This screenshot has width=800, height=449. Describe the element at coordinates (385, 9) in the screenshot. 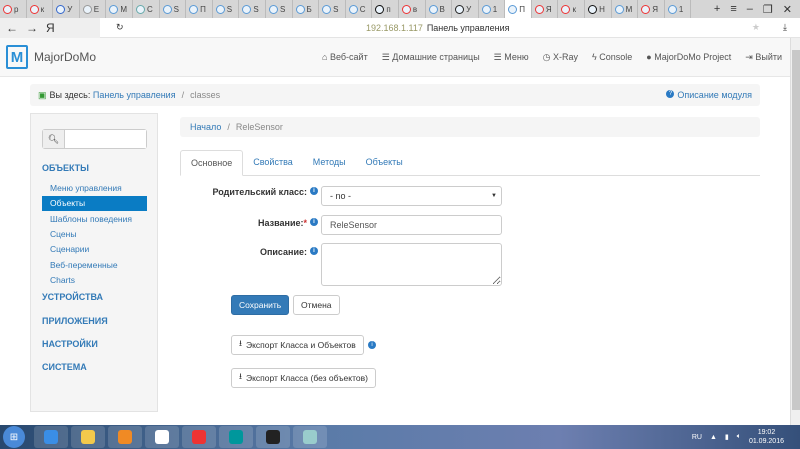

I see `browser-tab: п` at that location.